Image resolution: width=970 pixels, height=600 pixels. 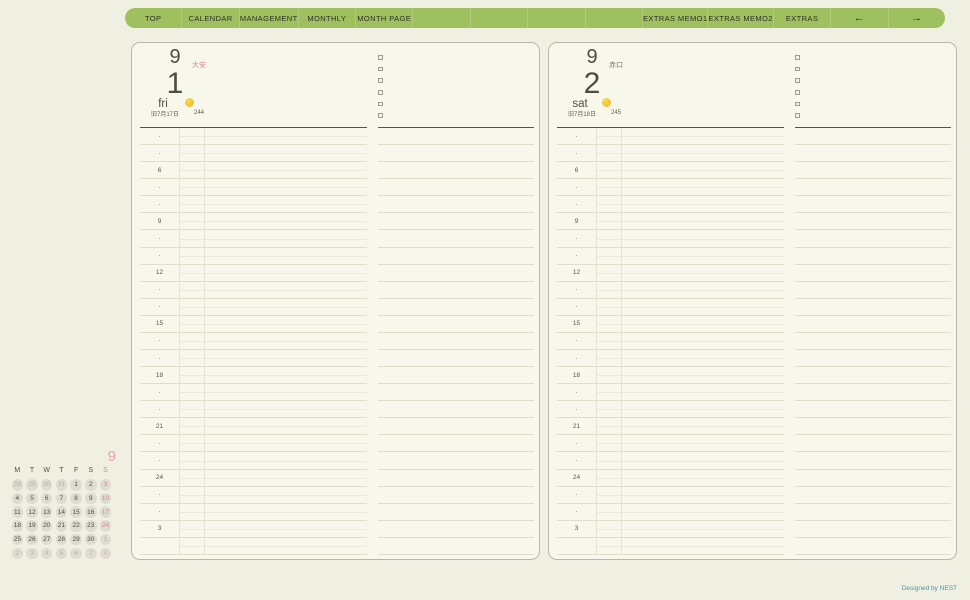 I want to click on nav-item-extras-memo2: EXTRAS MEMO2, so click(x=741, y=18).